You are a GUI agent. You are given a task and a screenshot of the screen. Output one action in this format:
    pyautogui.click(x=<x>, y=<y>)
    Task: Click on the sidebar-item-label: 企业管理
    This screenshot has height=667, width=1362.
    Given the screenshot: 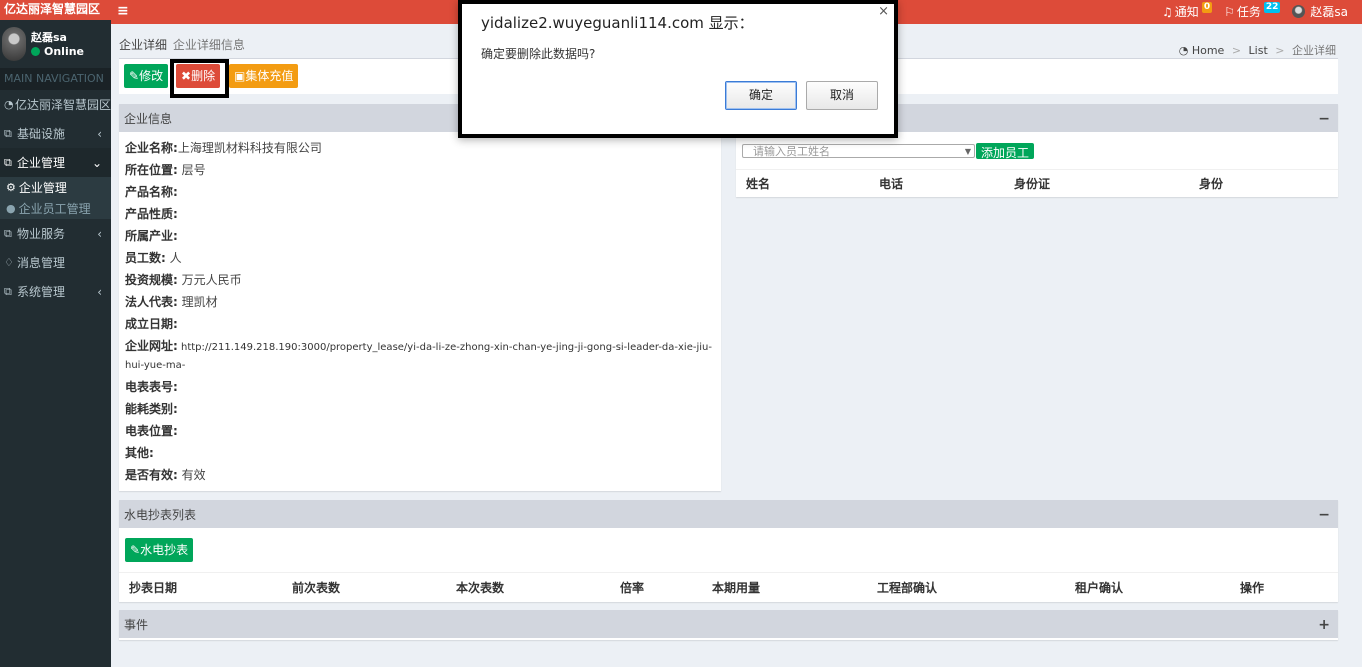 What is the action you would take?
    pyautogui.click(x=41, y=163)
    